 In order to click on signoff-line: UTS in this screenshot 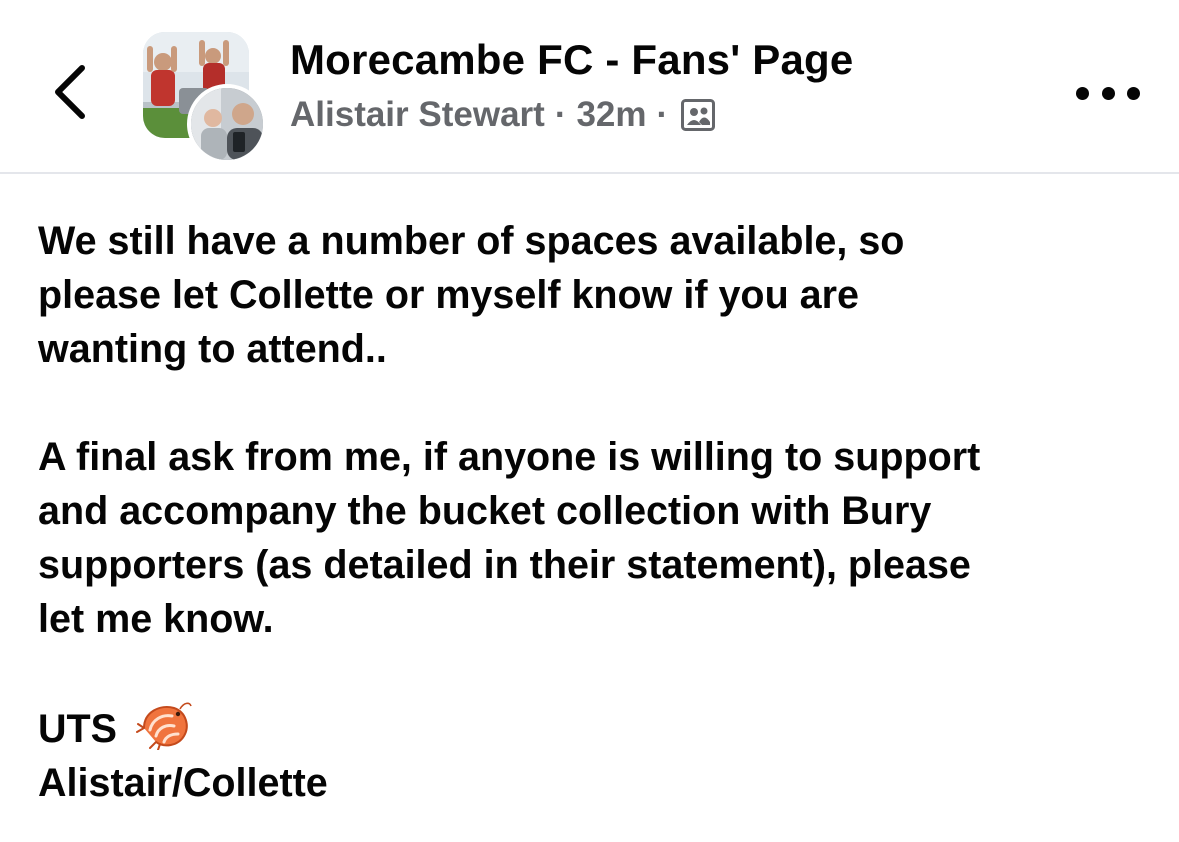, I will do `click(598, 728)`.